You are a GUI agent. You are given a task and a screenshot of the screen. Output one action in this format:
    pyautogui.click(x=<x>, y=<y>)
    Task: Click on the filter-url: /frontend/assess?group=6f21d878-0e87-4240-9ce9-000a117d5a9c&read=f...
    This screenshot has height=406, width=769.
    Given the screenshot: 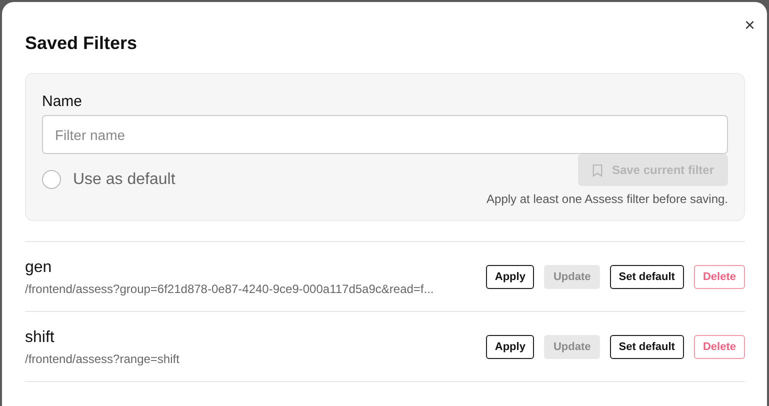 What is the action you would take?
    pyautogui.click(x=229, y=289)
    